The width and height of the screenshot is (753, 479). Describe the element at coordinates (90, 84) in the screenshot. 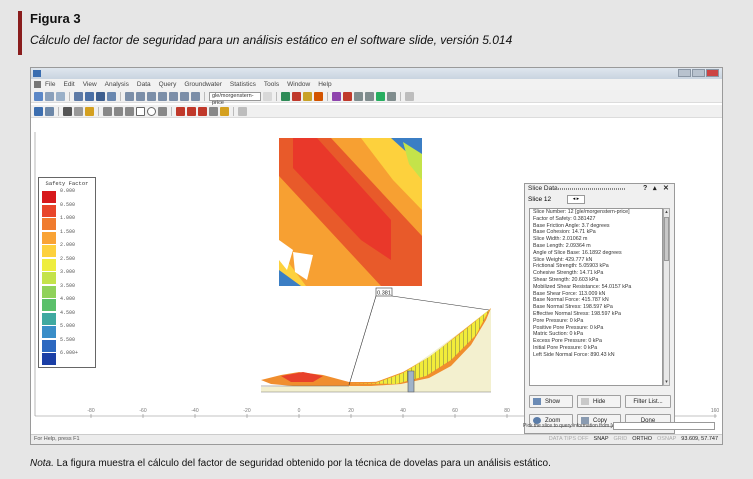

I see `menu-view: View` at that location.